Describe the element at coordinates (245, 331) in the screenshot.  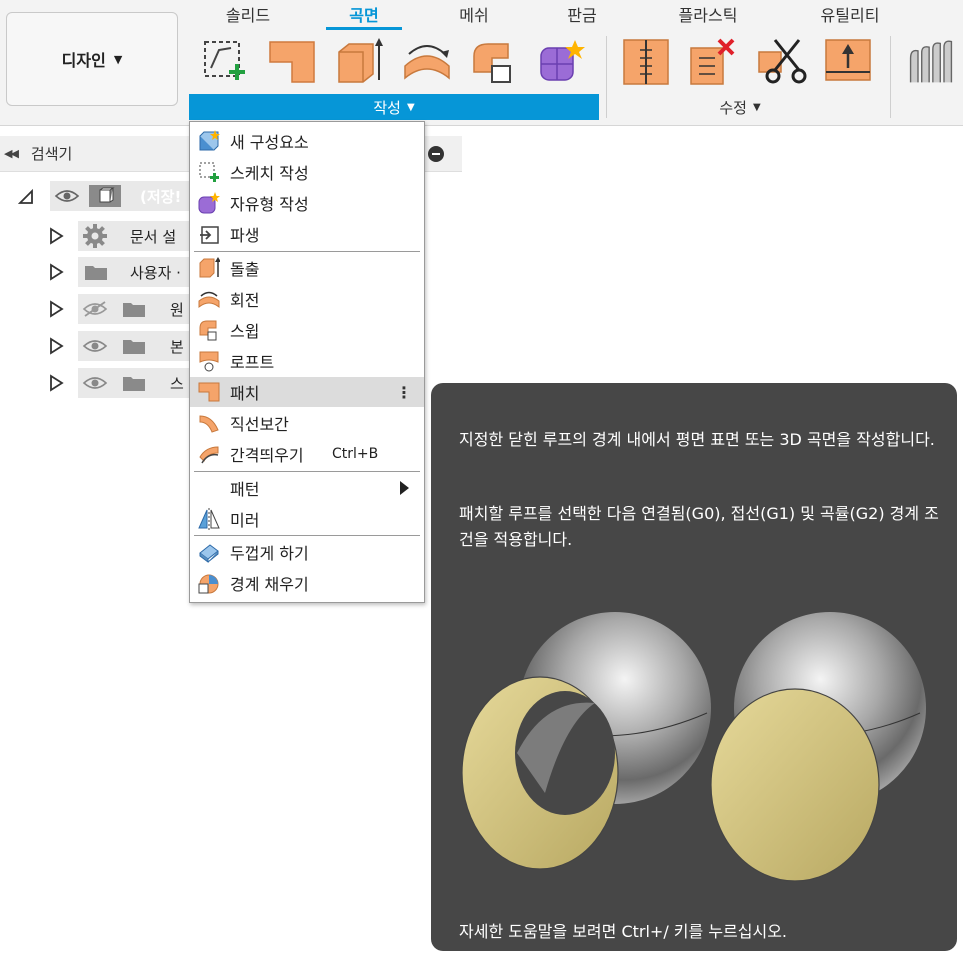
I see `menu-item-label: 스윕` at that location.